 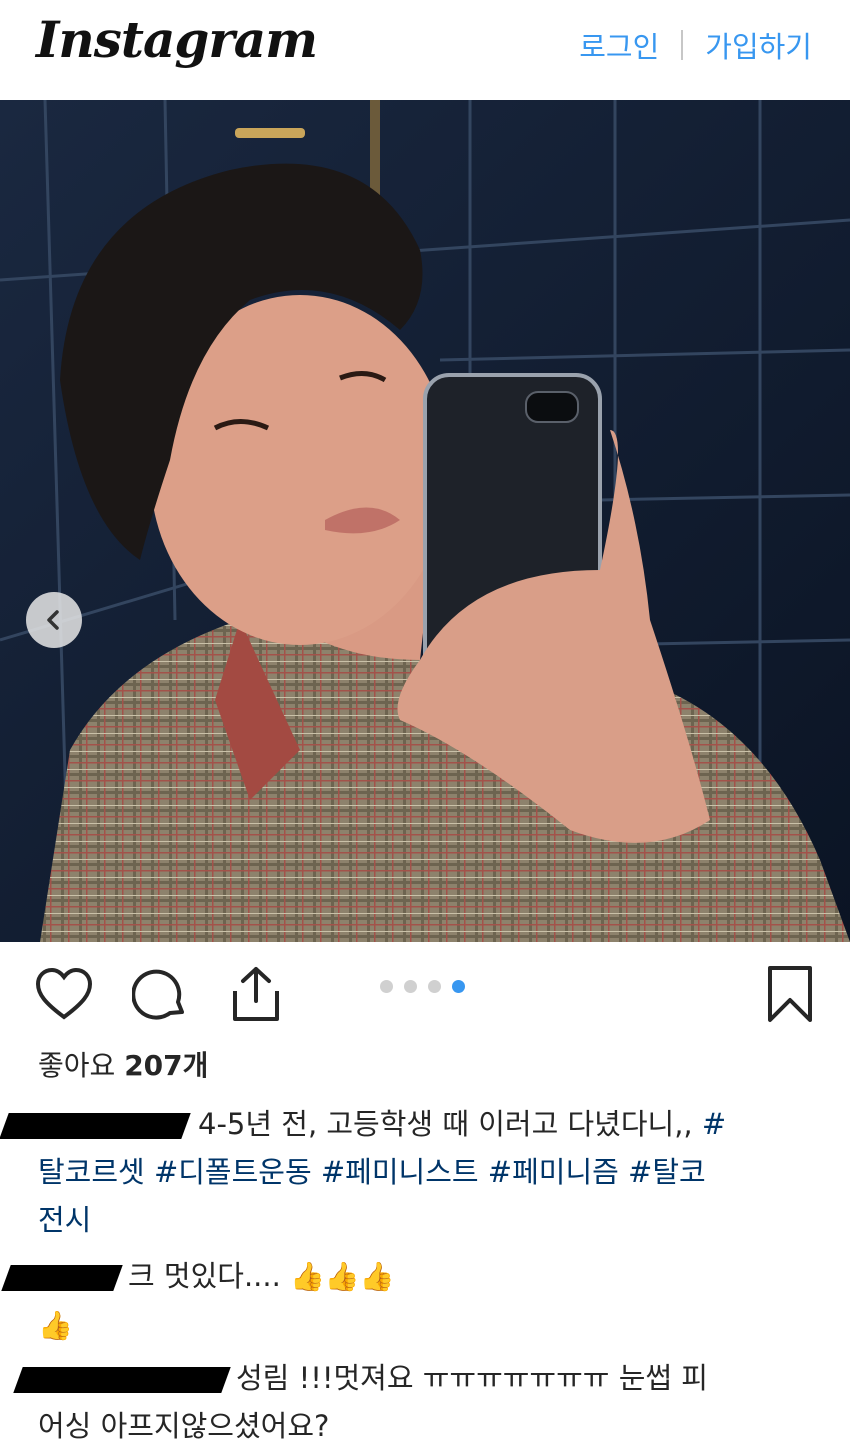 I want to click on share-icon, so click(x=256, y=994).